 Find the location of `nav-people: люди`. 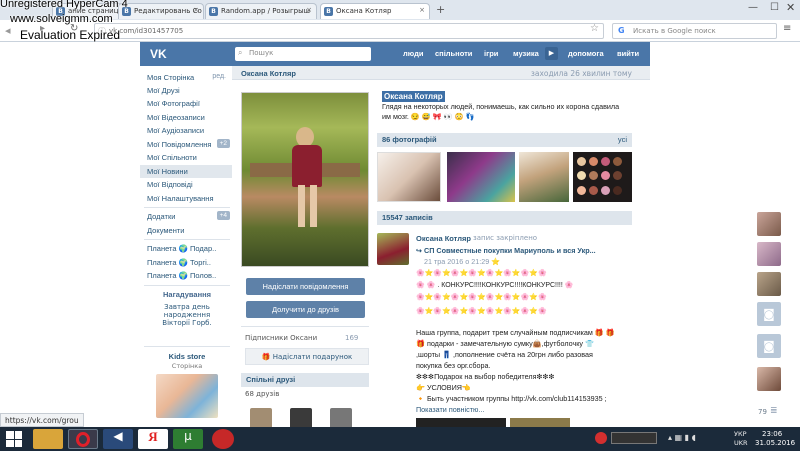

nav-people: люди is located at coordinates (413, 53).